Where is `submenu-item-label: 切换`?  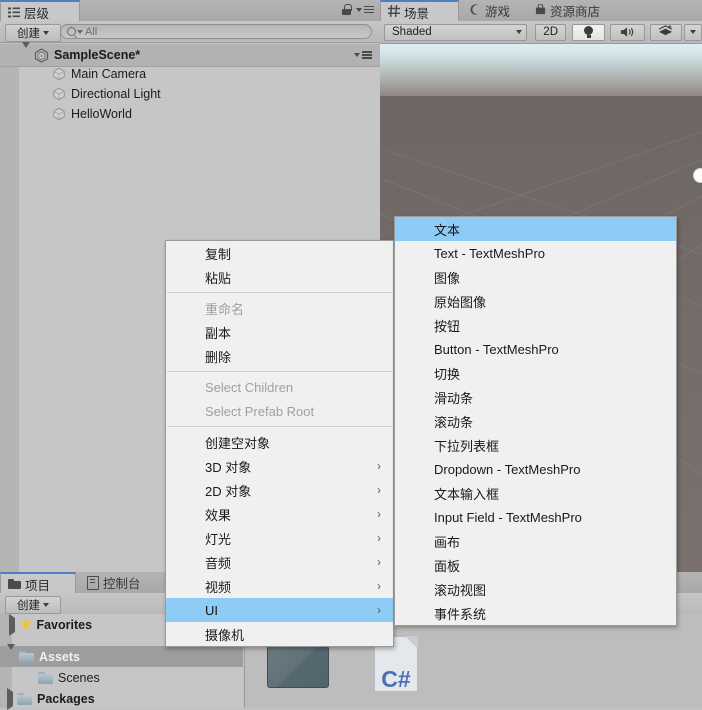 submenu-item-label: 切换 is located at coordinates (447, 374).